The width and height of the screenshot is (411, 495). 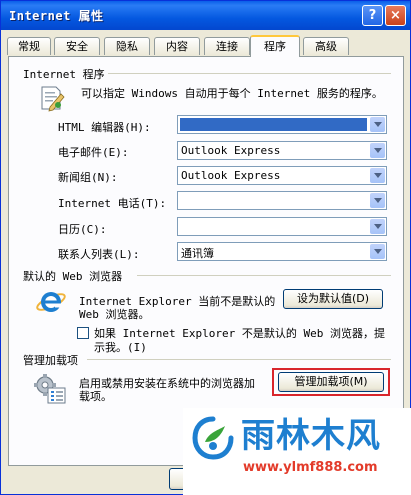 What do you see at coordinates (282, 124) in the screenshot?
I see `html-editor-select` at bounding box center [282, 124].